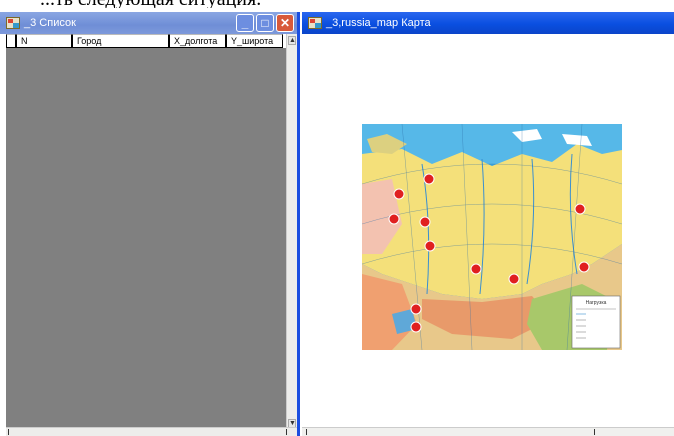 This screenshot has height=436, width=674. I want to click on map-legend-title: Нагрузка, so click(596, 303).